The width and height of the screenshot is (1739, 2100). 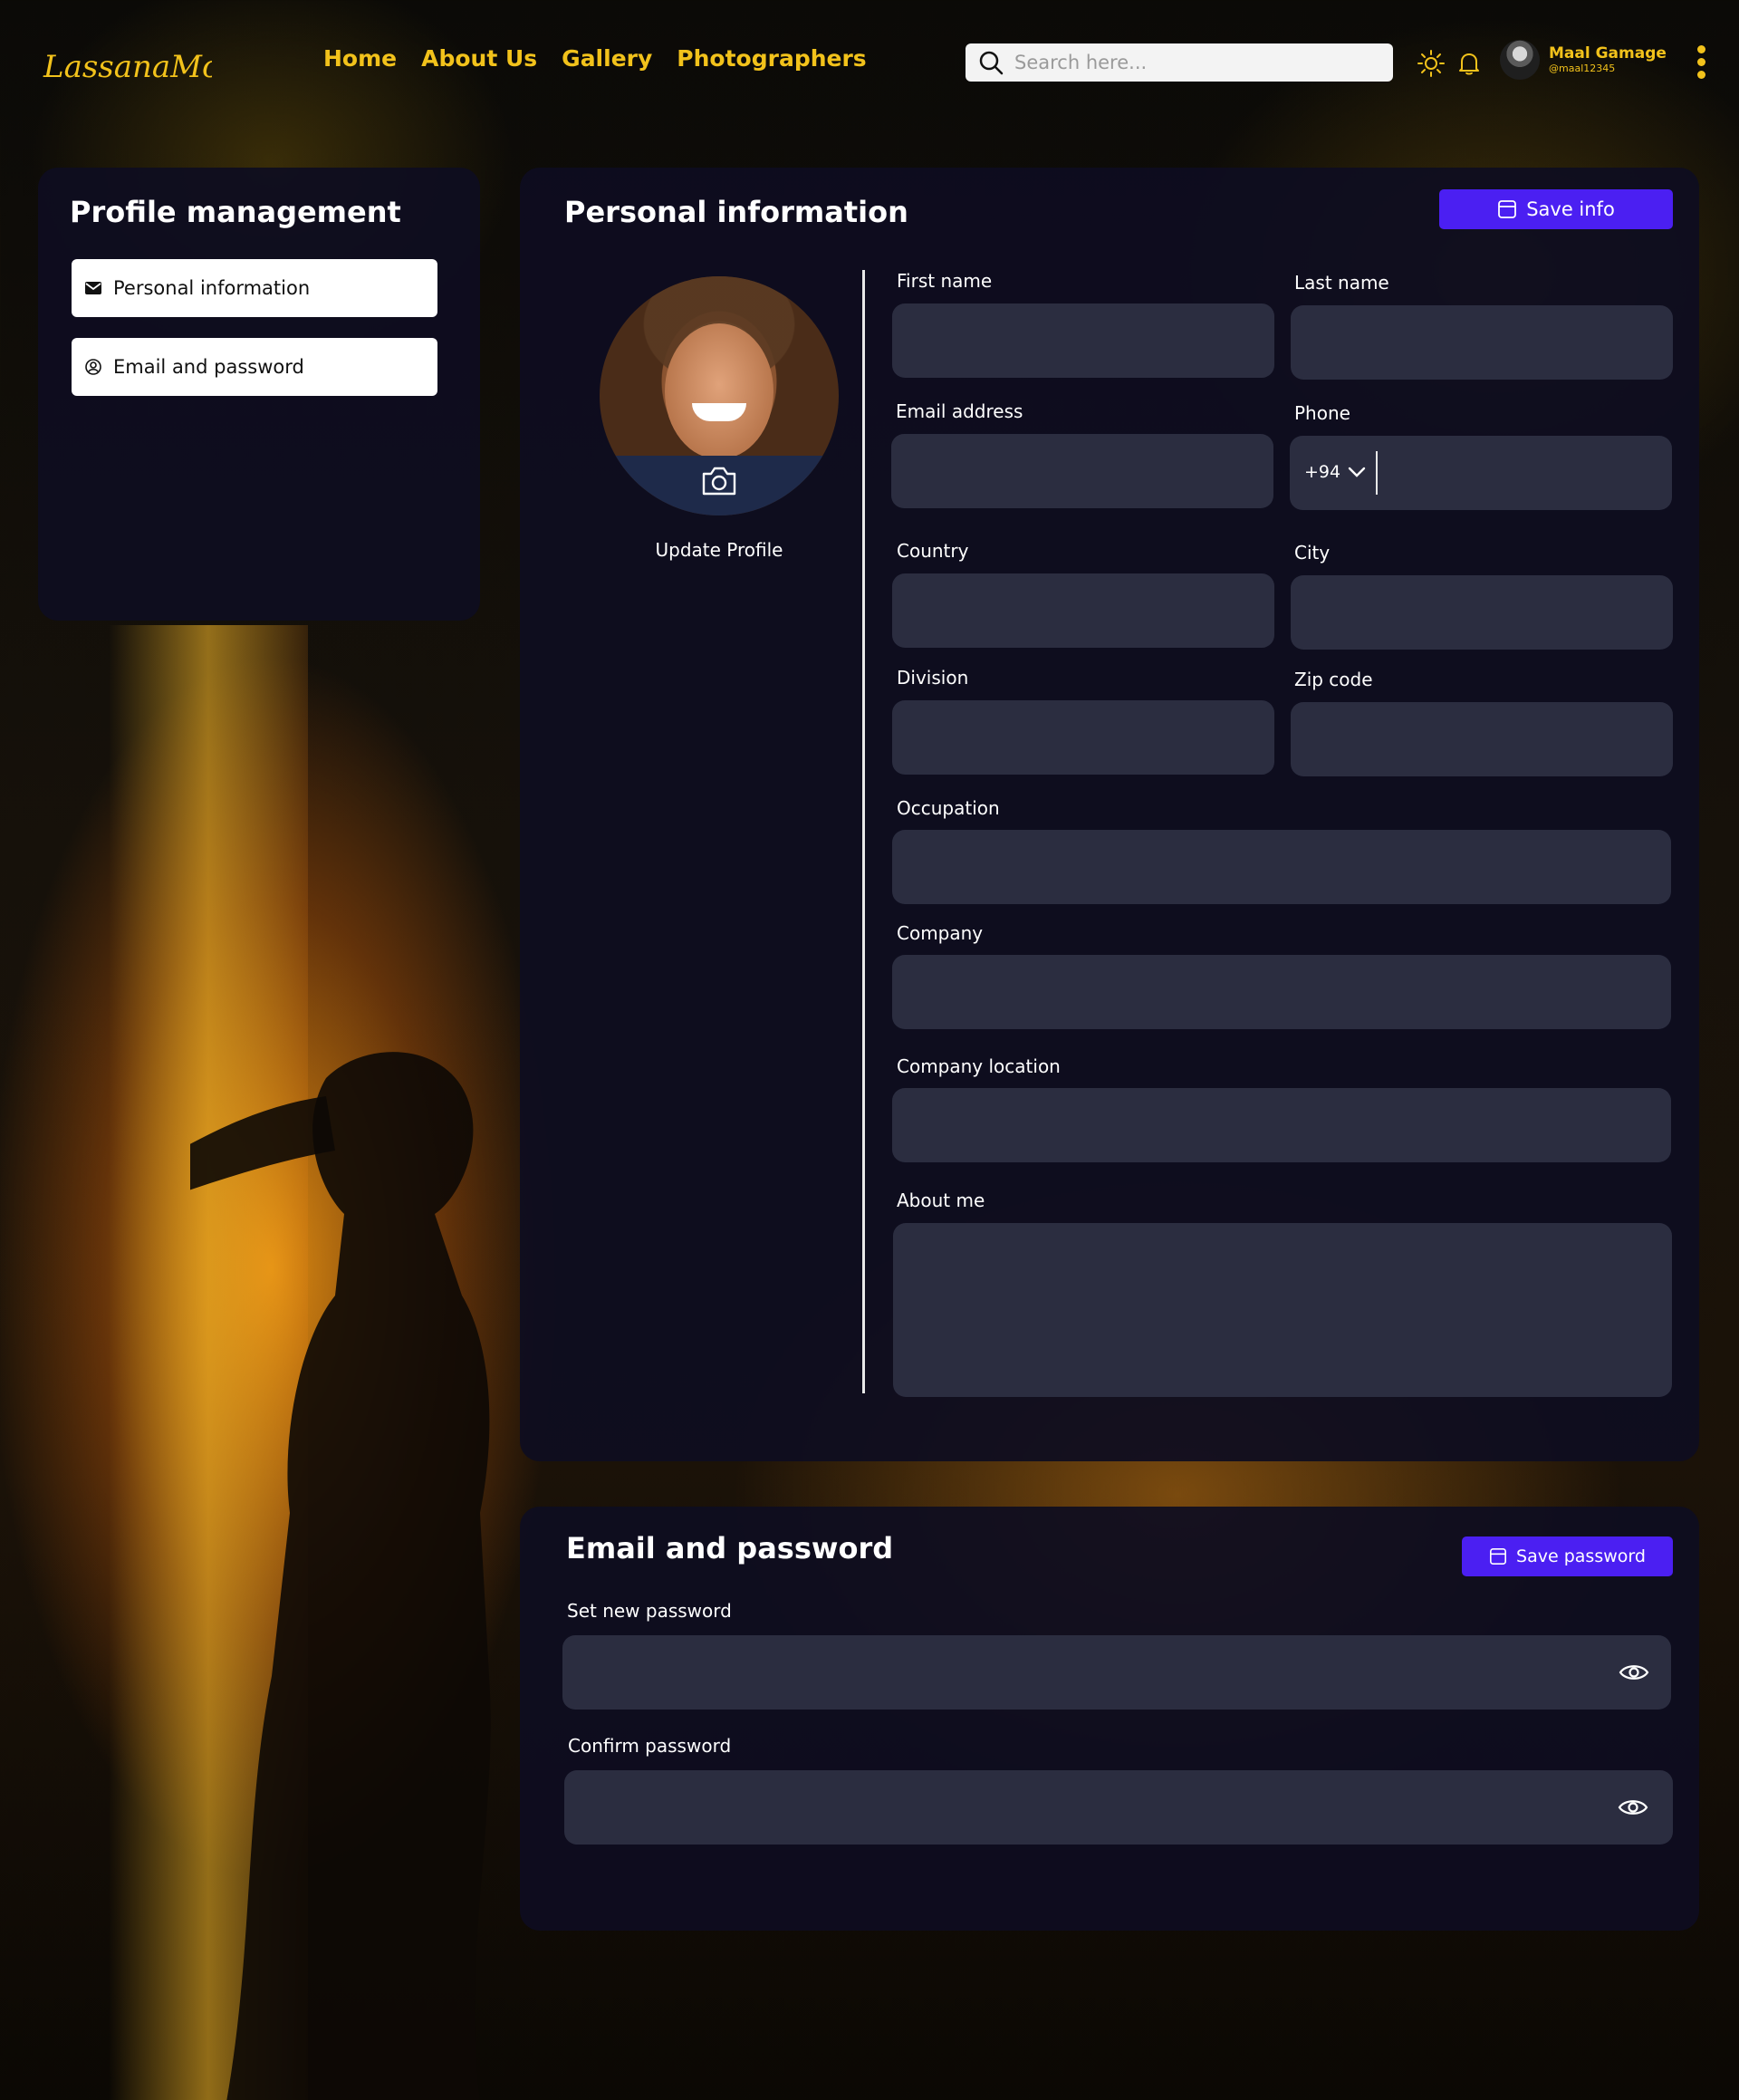 What do you see at coordinates (1357, 472) in the screenshot?
I see `chevron-down-icon` at bounding box center [1357, 472].